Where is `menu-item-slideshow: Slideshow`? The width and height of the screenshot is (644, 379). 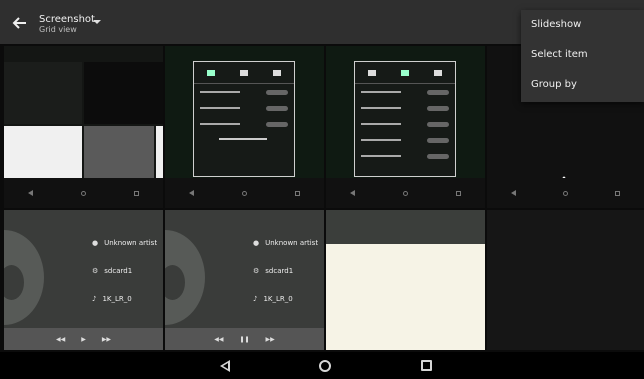 menu-item-slideshow: Slideshow is located at coordinates (582, 25).